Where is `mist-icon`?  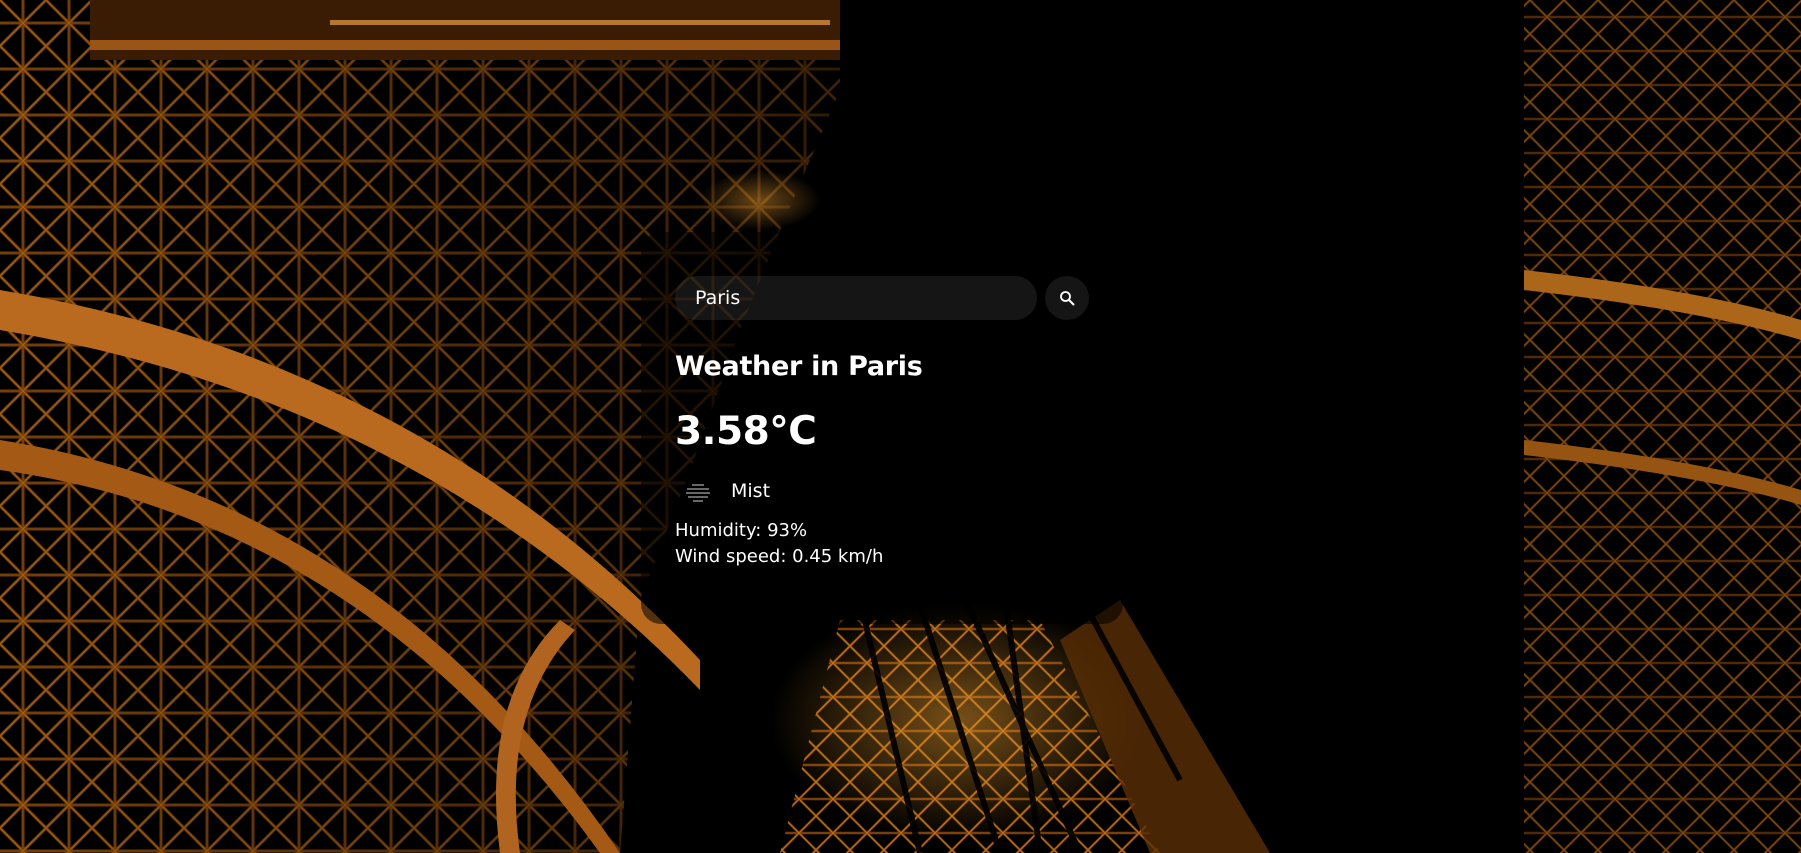
mist-icon is located at coordinates (698, 491).